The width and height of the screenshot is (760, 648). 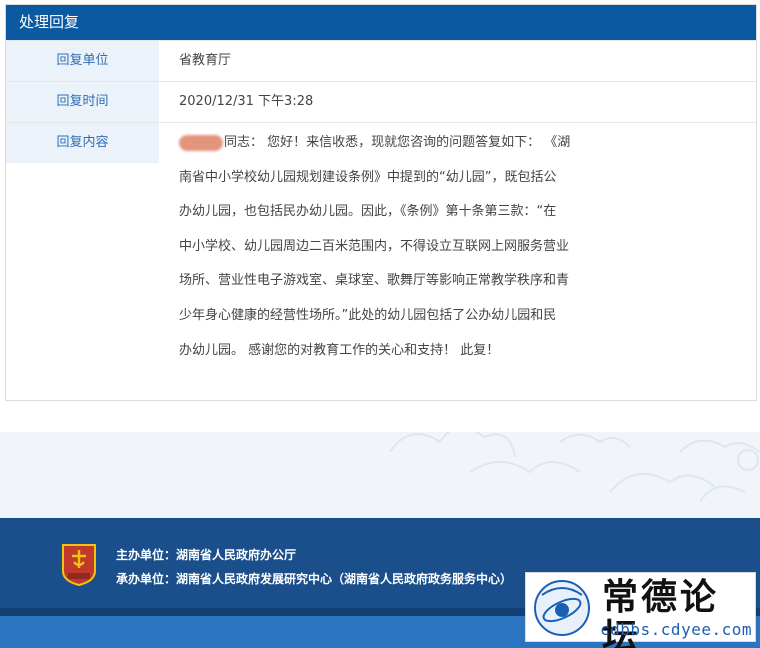 I want to click on panel-header: 处理回复, so click(x=381, y=22).